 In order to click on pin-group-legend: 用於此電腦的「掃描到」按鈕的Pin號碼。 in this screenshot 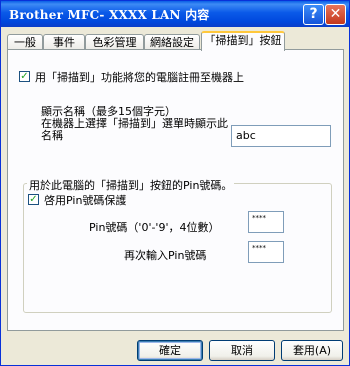, I will do `click(131, 185)`.